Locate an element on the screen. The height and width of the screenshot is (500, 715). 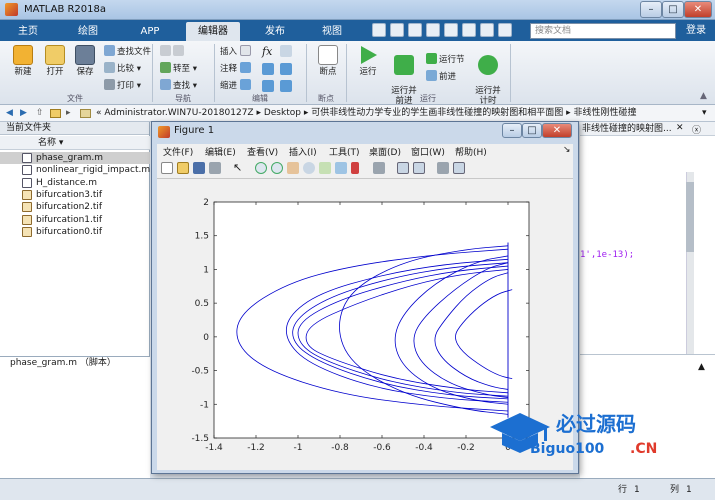
breadcrumb-item: Administrator.WIN7U-20180127Z is located at coordinates (178, 113).